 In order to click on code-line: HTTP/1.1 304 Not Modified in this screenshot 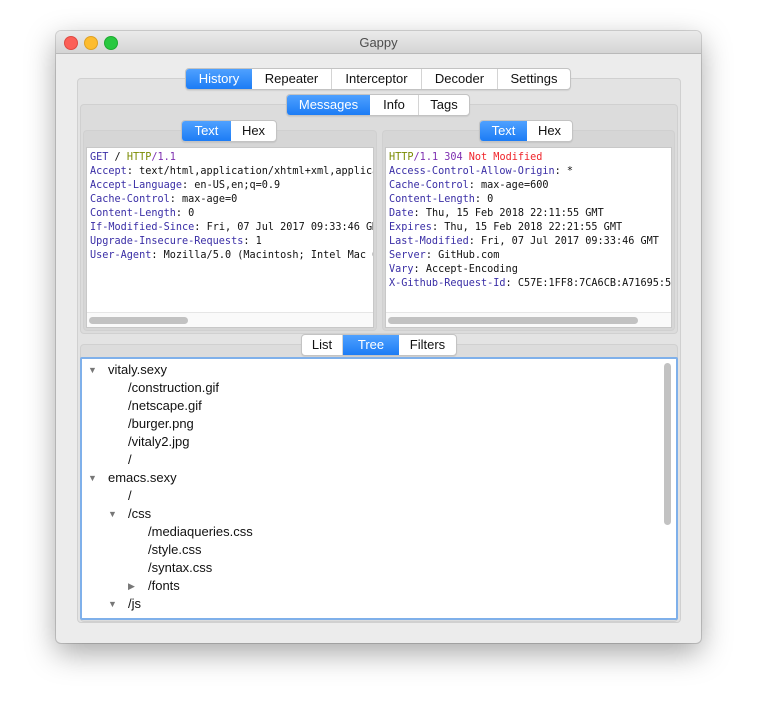, I will do `click(530, 158)`.